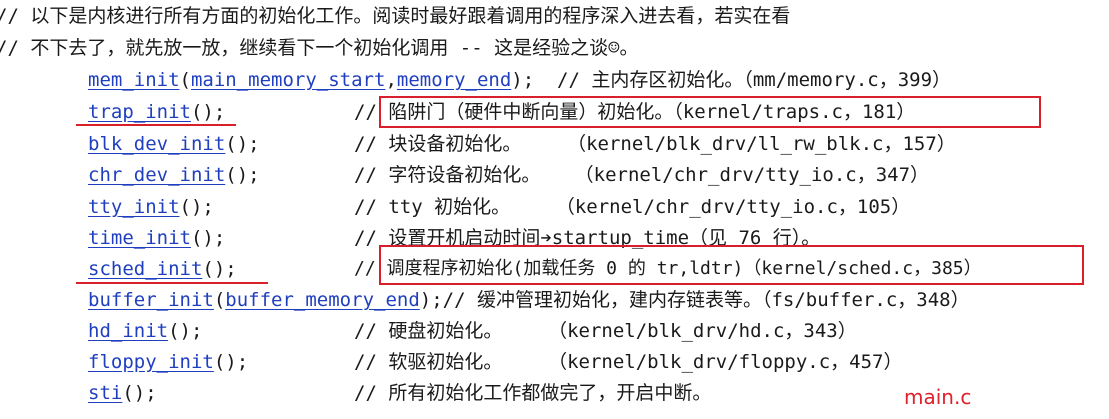 The image size is (1109, 419). I want to click on arg-link-buffer-memory-end: buffer_memory_end, so click(322, 300).